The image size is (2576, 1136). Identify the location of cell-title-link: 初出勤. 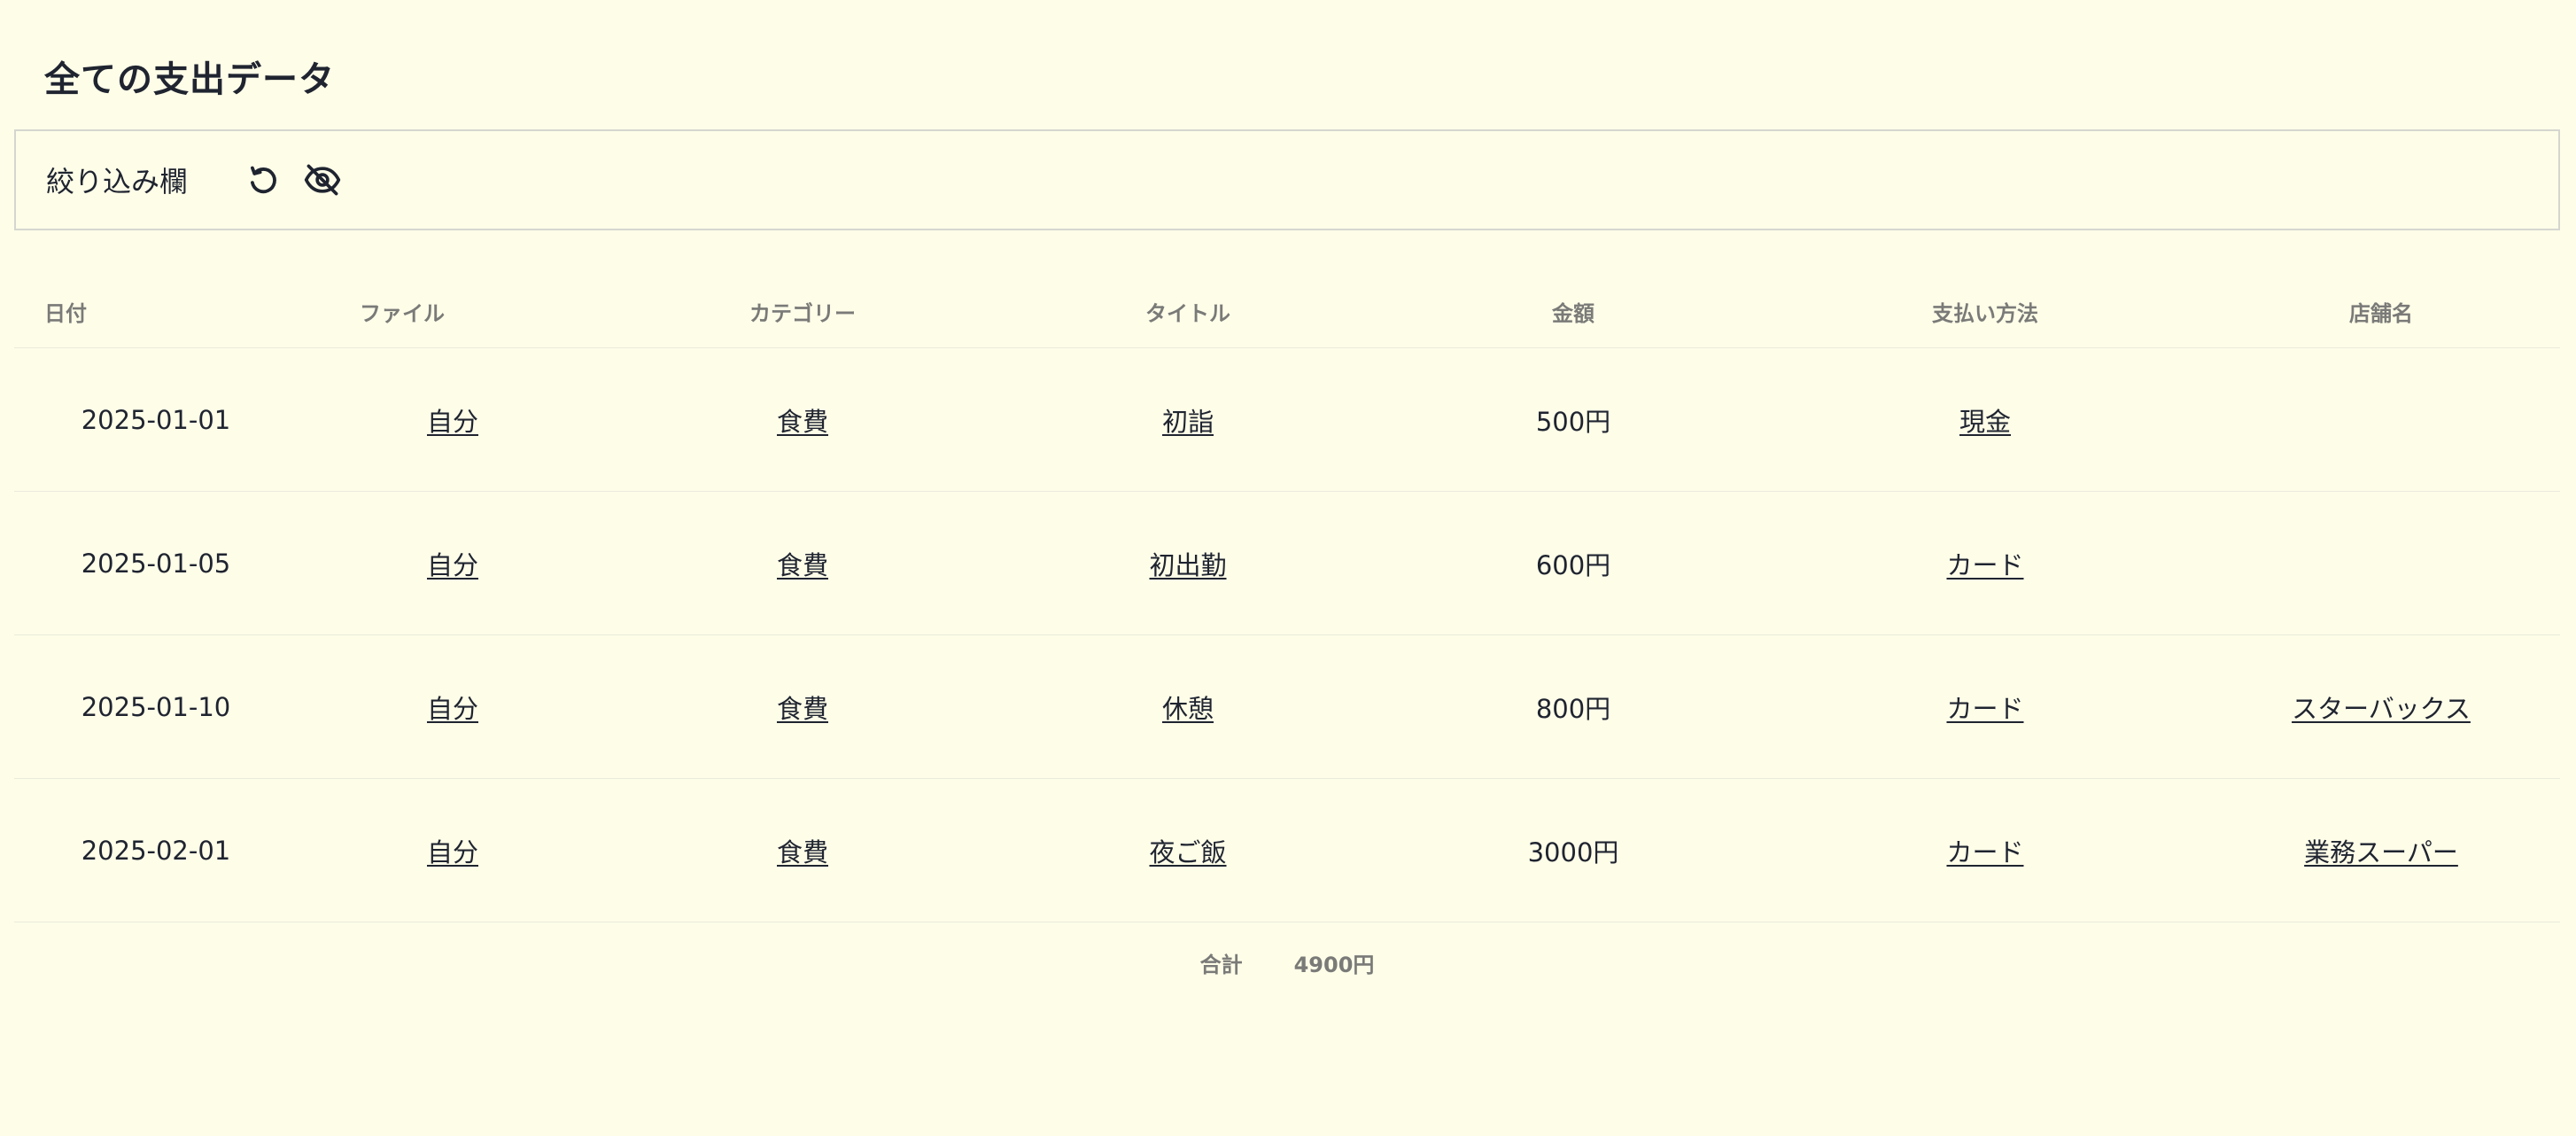
(1187, 565).